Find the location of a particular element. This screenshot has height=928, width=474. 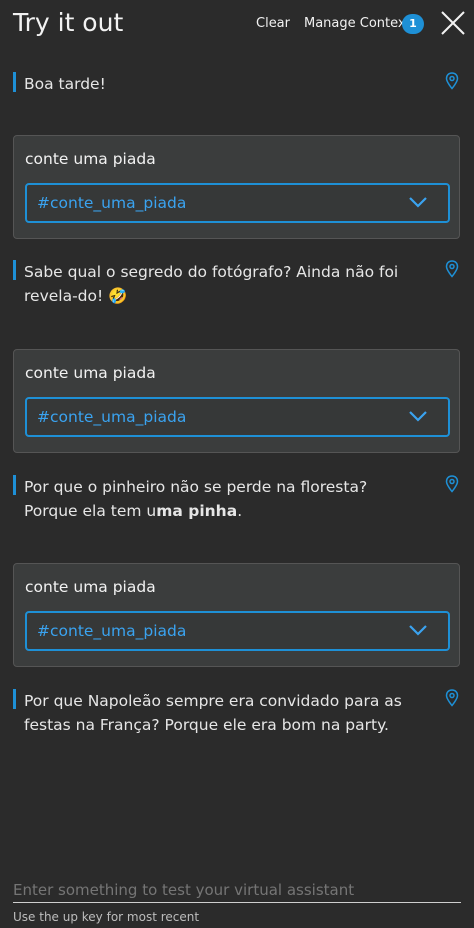

bot-message-text-part: . is located at coordinates (240, 511).